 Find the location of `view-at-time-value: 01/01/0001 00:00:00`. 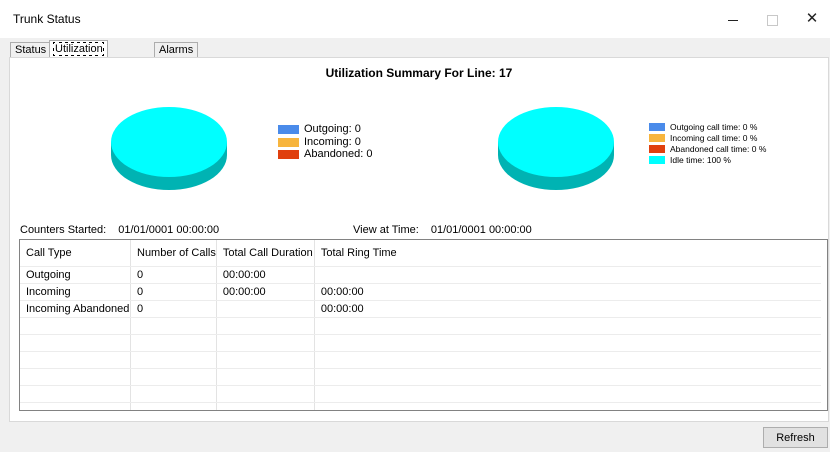

view-at-time-value: 01/01/0001 00:00:00 is located at coordinates (481, 230).